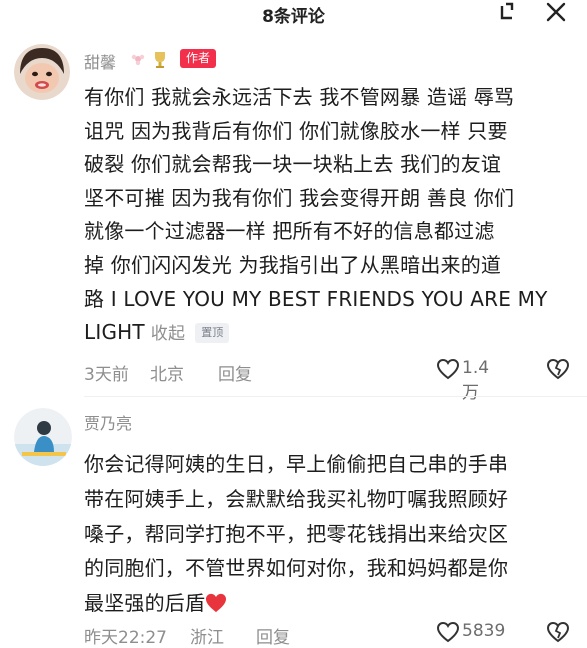  Describe the element at coordinates (507, 13) in the screenshot. I see `collapse-corner-icon` at that location.